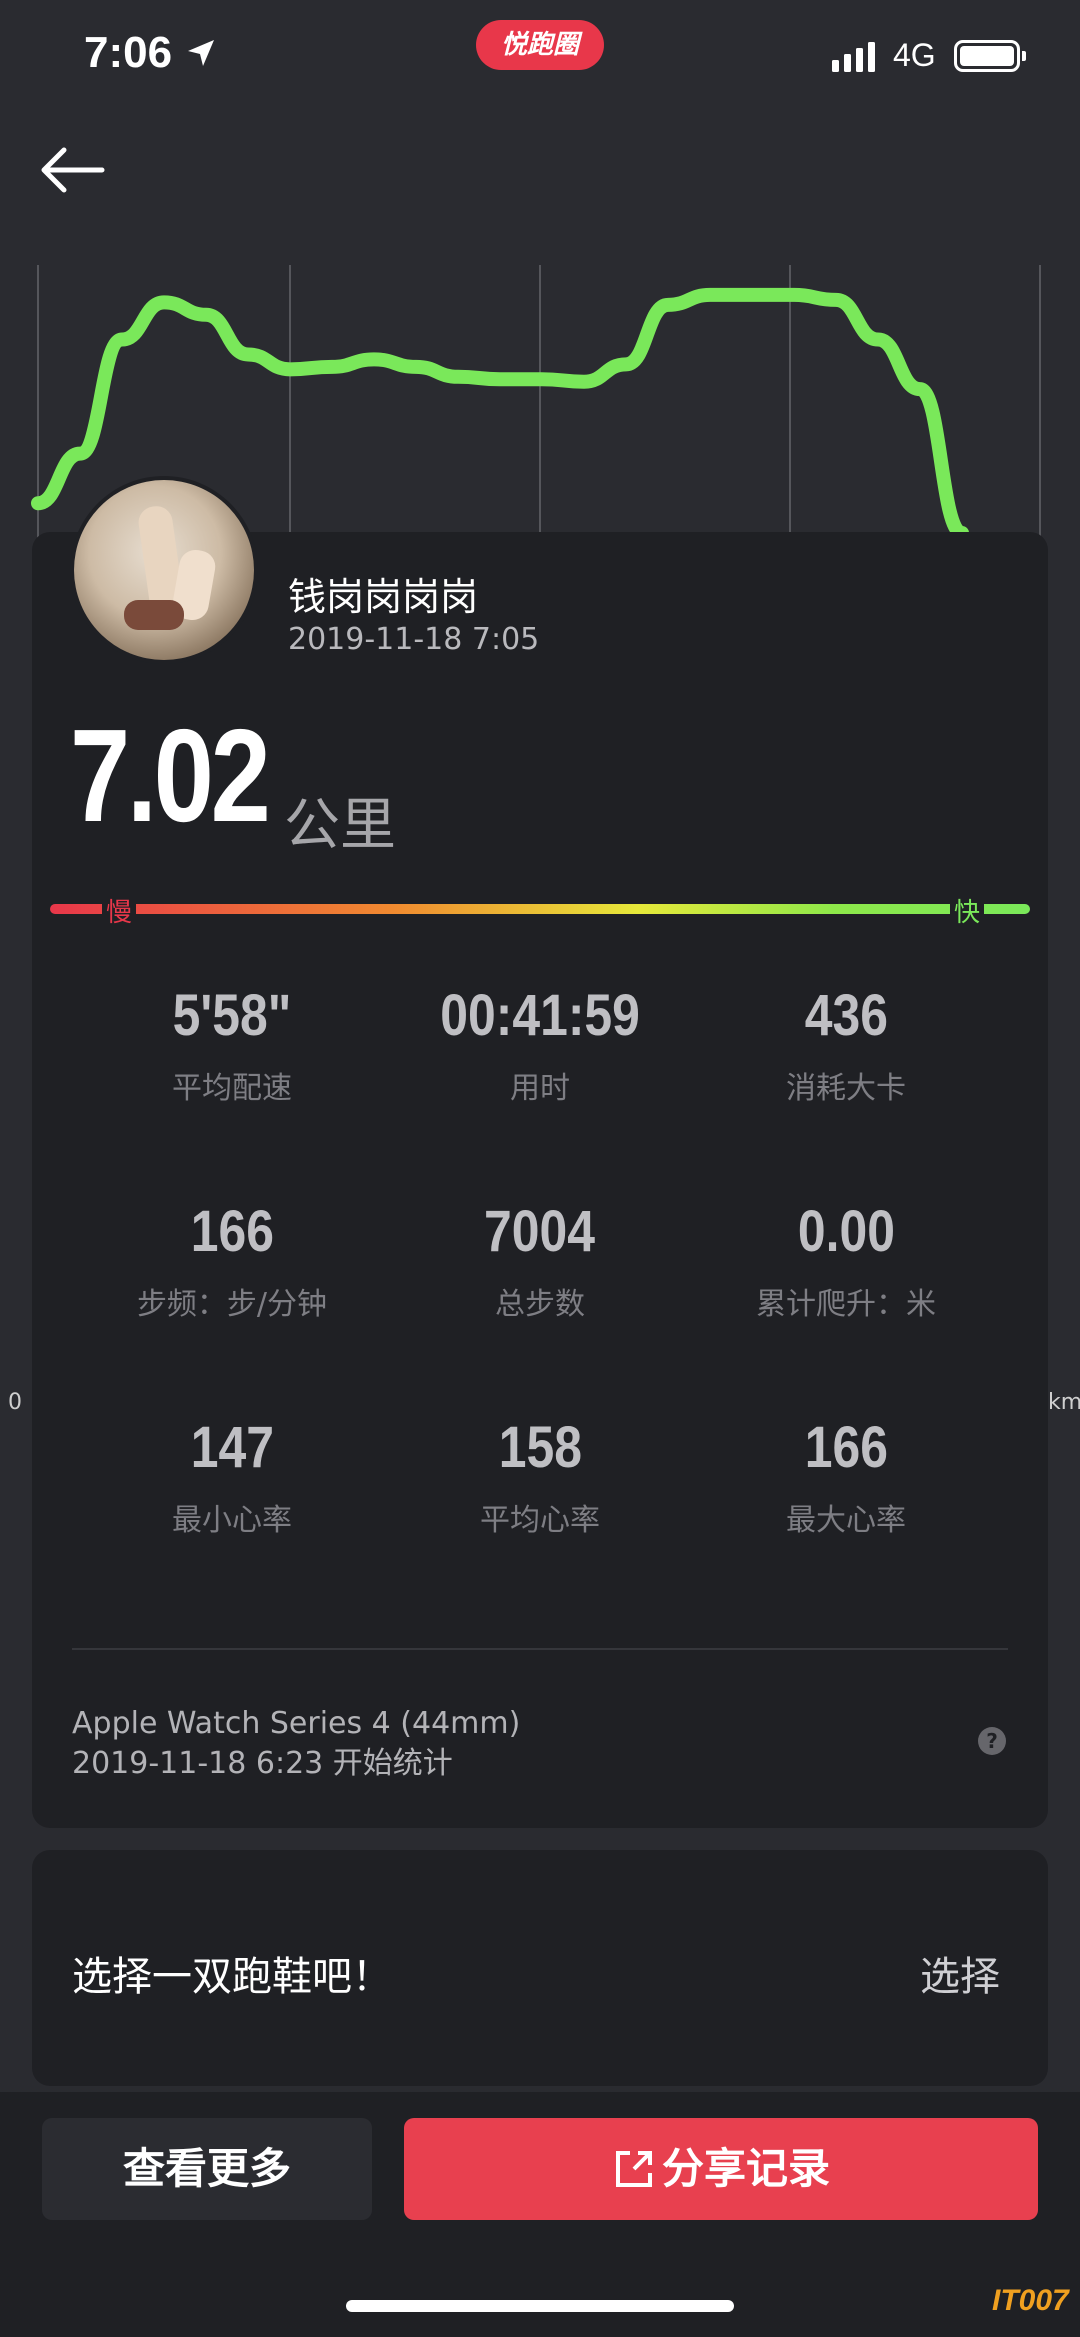 Image resolution: width=1080 pixels, height=2337 pixels. What do you see at coordinates (232, 1015) in the screenshot?
I see `stat-value: 5'58"` at bounding box center [232, 1015].